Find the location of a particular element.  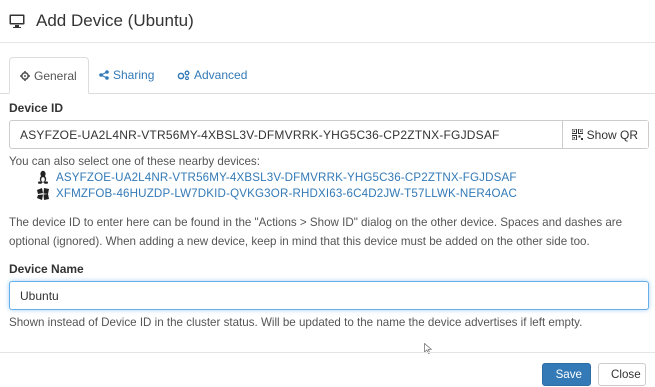

qrcode-icon is located at coordinates (577, 134).